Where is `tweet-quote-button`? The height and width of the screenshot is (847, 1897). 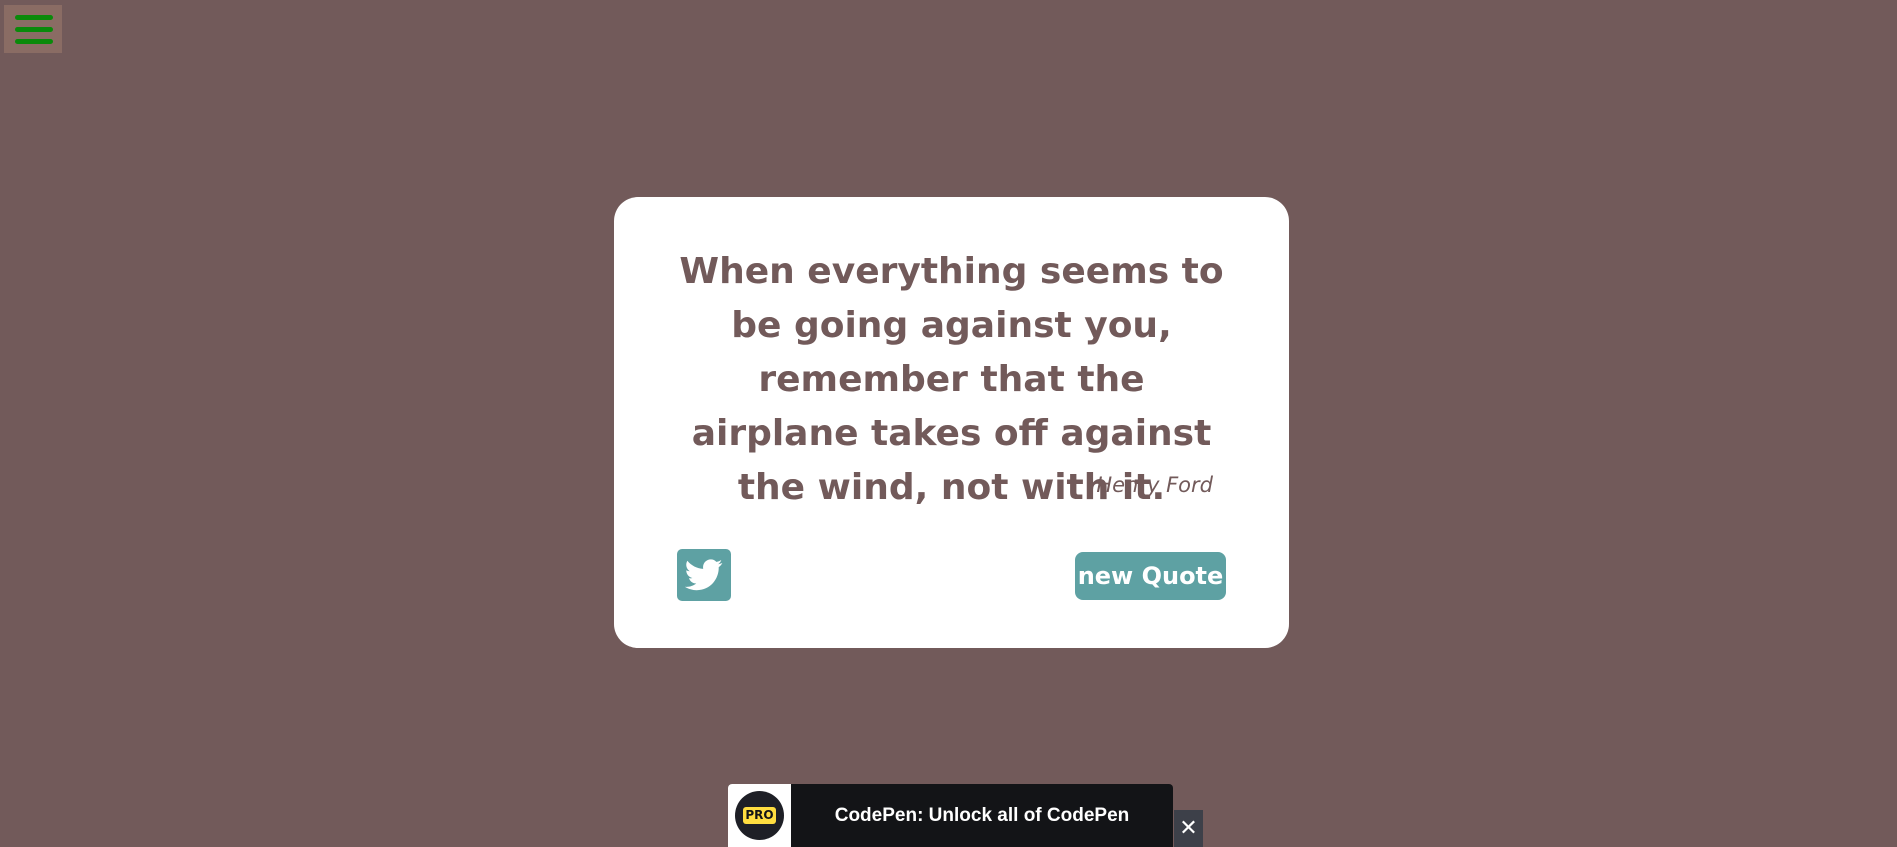 tweet-quote-button is located at coordinates (704, 575).